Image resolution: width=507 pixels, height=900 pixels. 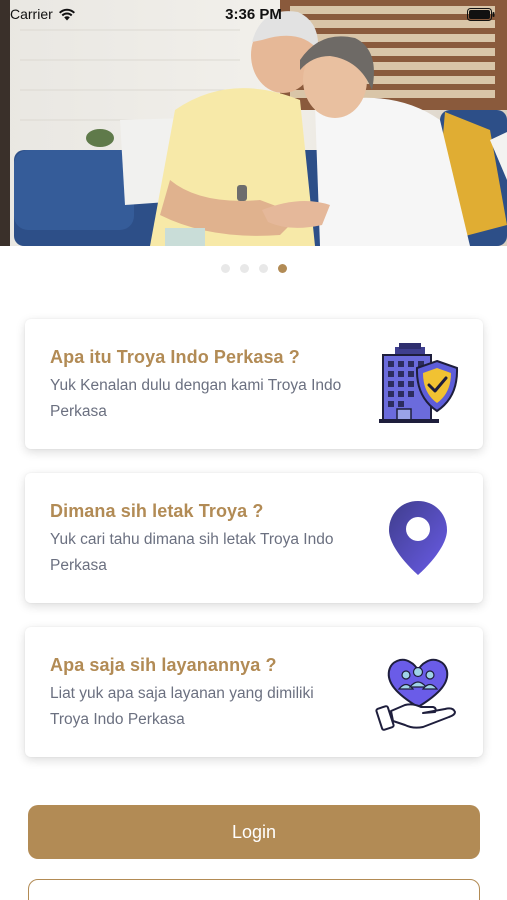 I want to click on building-shield-icon, so click(x=419, y=383).